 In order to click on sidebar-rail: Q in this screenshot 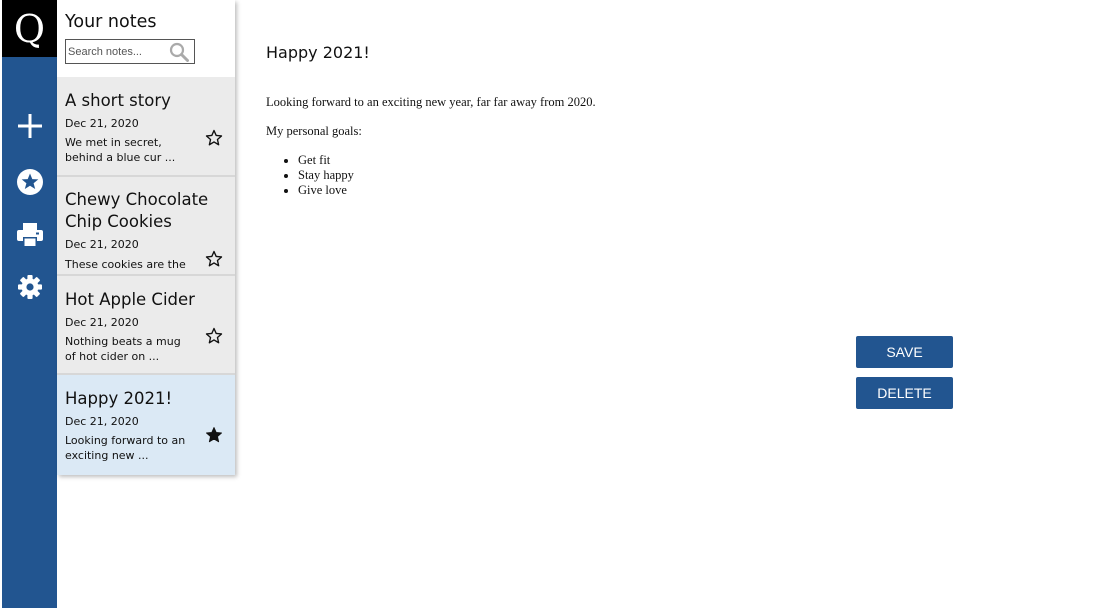, I will do `click(29, 304)`.